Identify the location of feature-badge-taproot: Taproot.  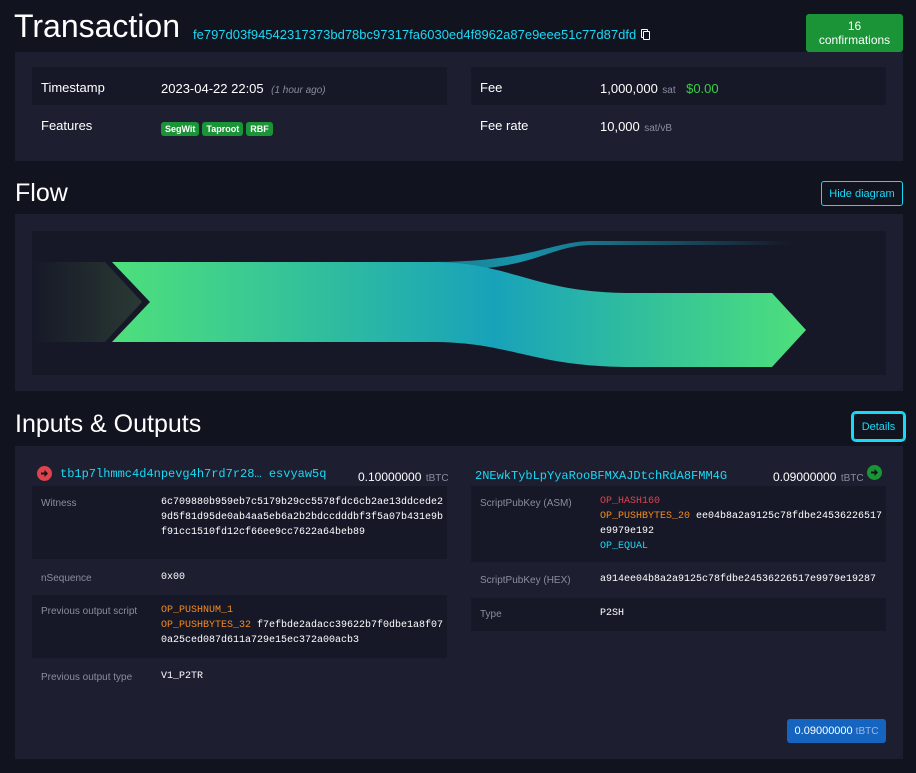
(223, 129).